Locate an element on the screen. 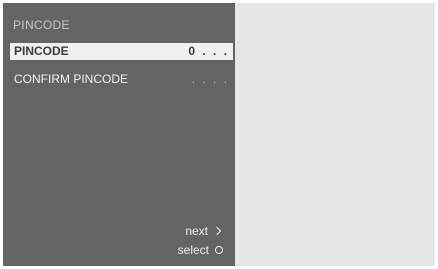 Image resolution: width=438 pixels, height=269 pixels. pincode-value: 0 . . . is located at coordinates (208, 51).